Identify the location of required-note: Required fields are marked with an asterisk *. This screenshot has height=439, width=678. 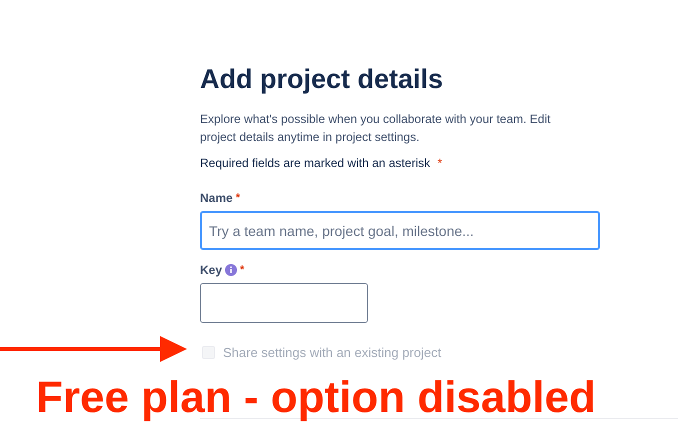
(322, 163).